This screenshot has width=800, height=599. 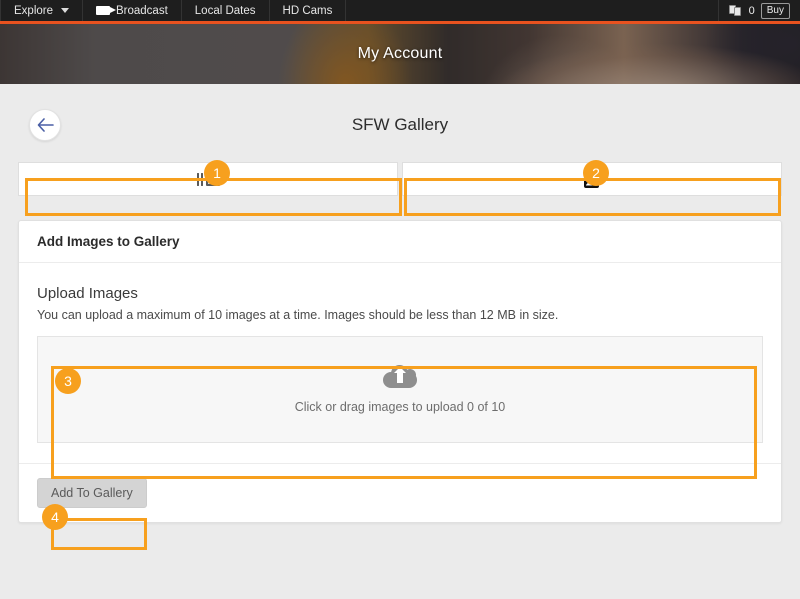 I want to click on add-to-gallery-button: Add To Gallery, so click(x=92, y=493).